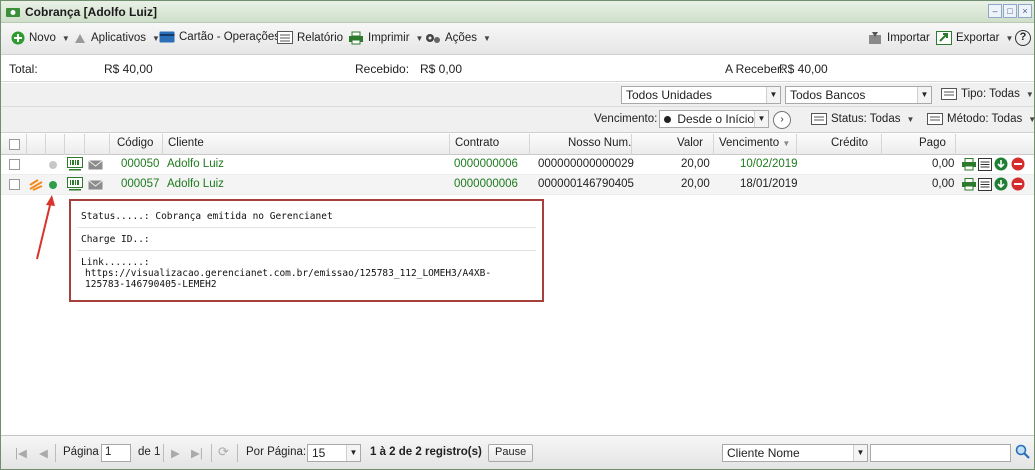 Image resolution: width=1035 pixels, height=470 pixels. Describe the element at coordinates (586, 164) in the screenshot. I see `cell-nosso-num: 000000000000029` at that location.